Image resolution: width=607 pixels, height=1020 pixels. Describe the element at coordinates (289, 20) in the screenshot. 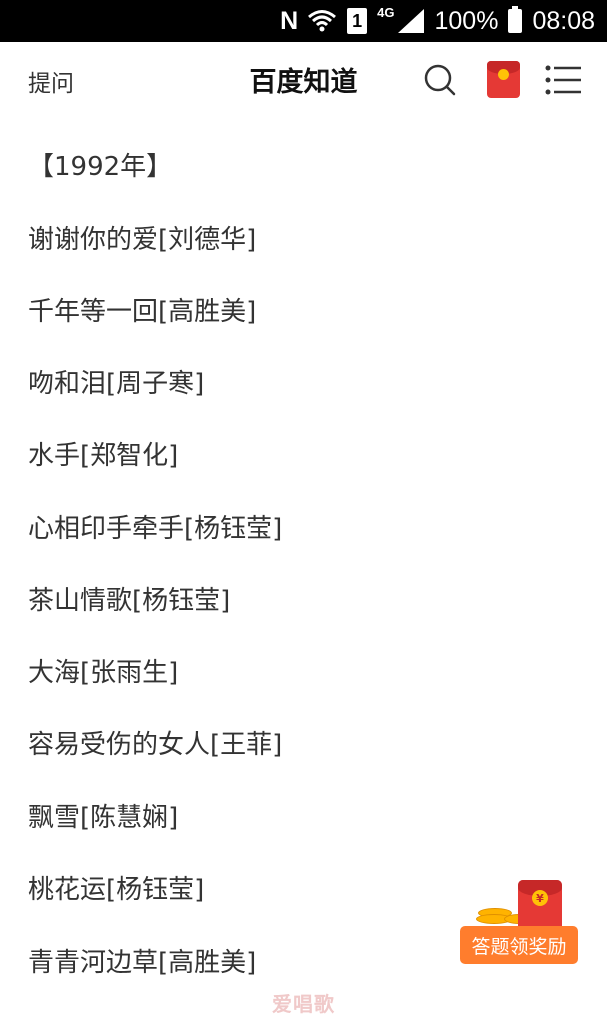

I see `nfc-icon: N` at that location.